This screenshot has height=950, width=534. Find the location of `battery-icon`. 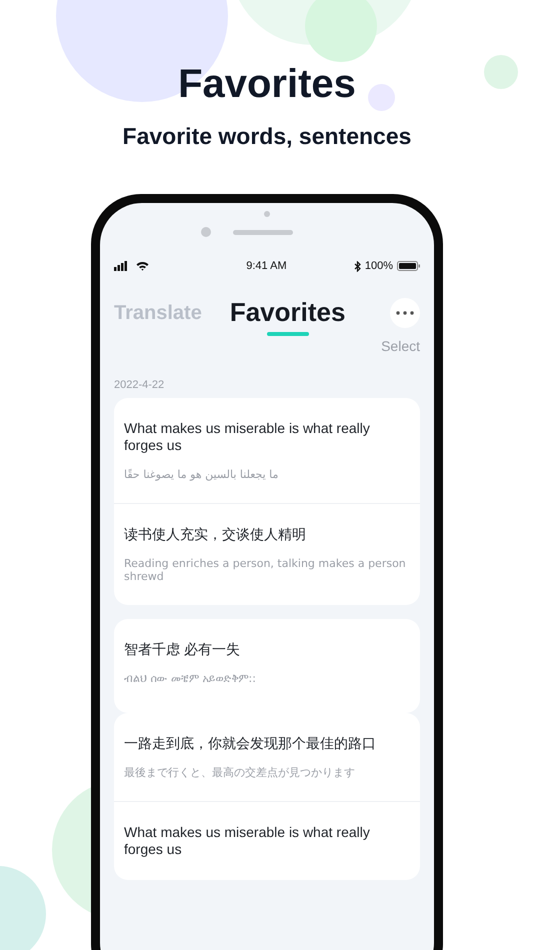

battery-icon is located at coordinates (408, 266).